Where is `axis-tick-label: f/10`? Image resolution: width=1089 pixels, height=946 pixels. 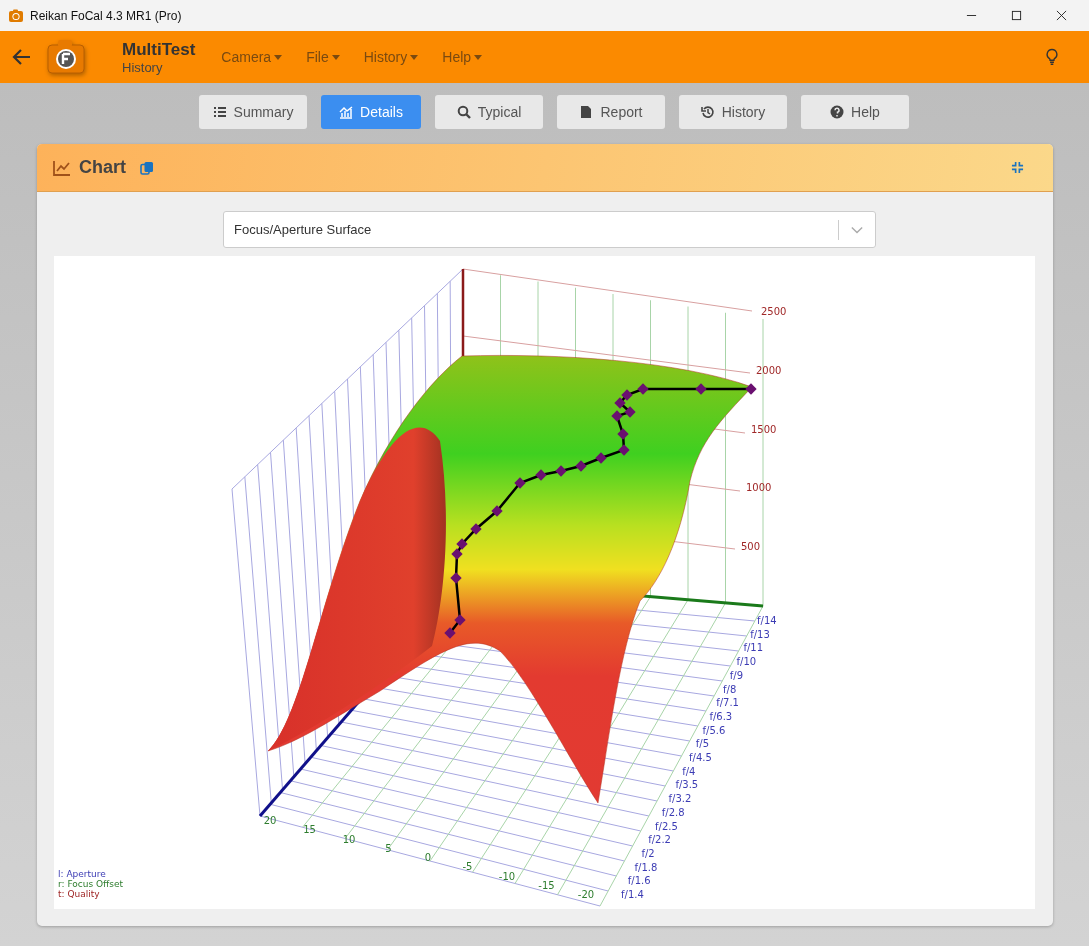 axis-tick-label: f/10 is located at coordinates (746, 662).